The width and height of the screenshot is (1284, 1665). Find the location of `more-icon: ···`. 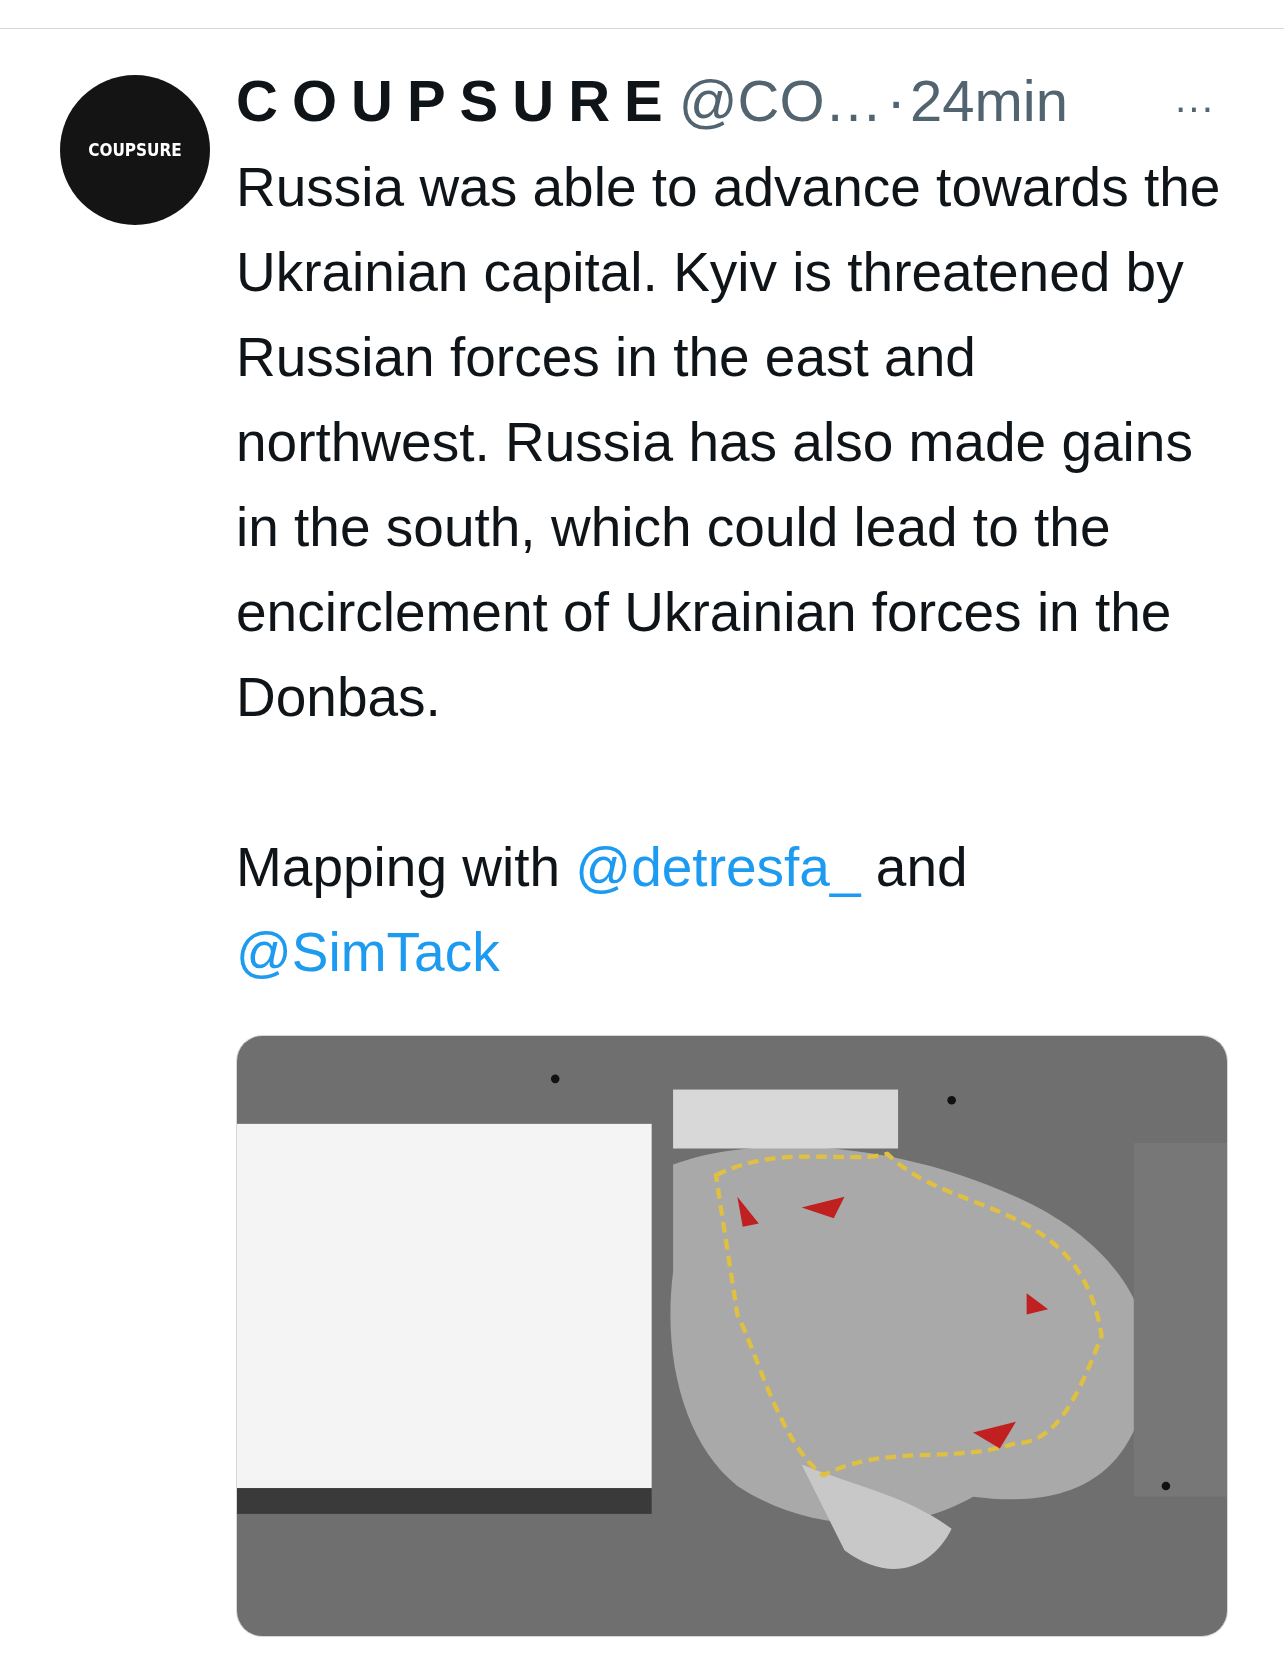

more-icon: ··· is located at coordinates (1194, 107).